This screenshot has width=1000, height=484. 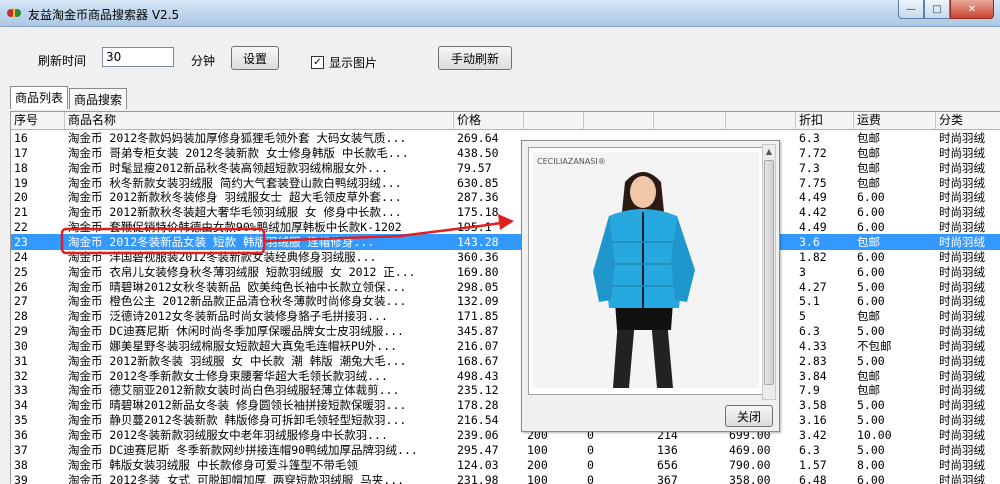 What do you see at coordinates (813, 227) in the screenshot?
I see `cell-discount: 4.49` at bounding box center [813, 227].